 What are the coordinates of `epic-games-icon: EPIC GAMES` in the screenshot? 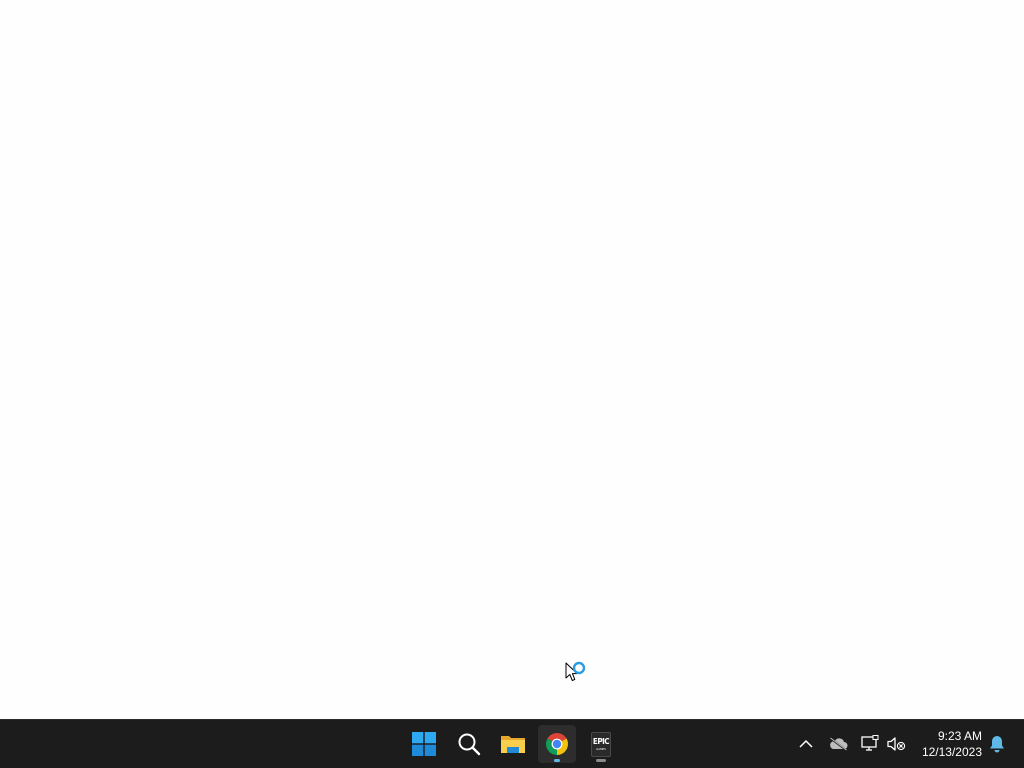 It's located at (601, 744).